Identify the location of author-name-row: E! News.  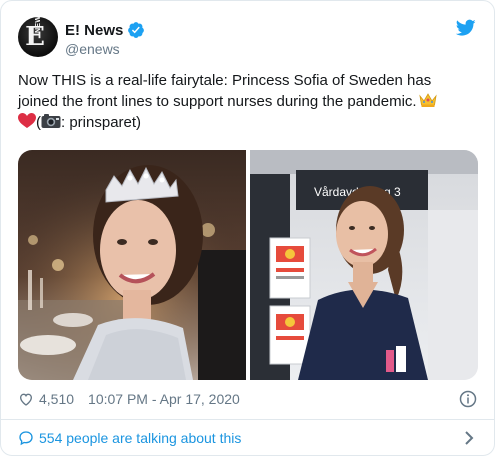
(105, 30).